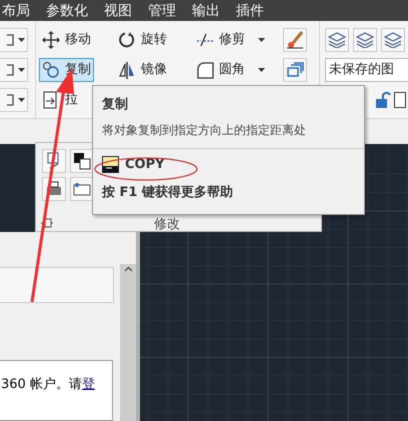 The width and height of the screenshot is (408, 421). What do you see at coordinates (128, 269) in the screenshot?
I see `scroll-up-icon` at bounding box center [128, 269].